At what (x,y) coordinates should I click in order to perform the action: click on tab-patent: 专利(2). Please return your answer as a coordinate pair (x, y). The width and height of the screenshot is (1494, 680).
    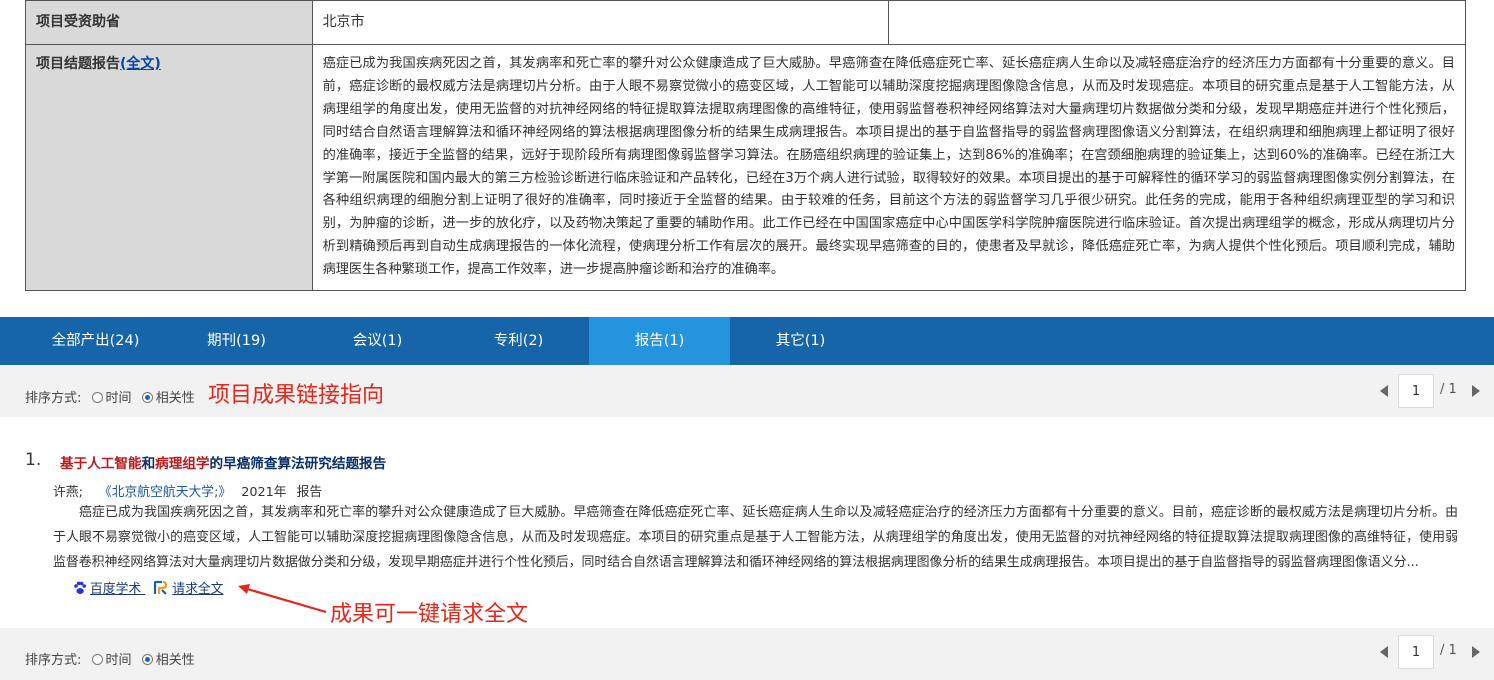
    Looking at the image, I should click on (518, 341).